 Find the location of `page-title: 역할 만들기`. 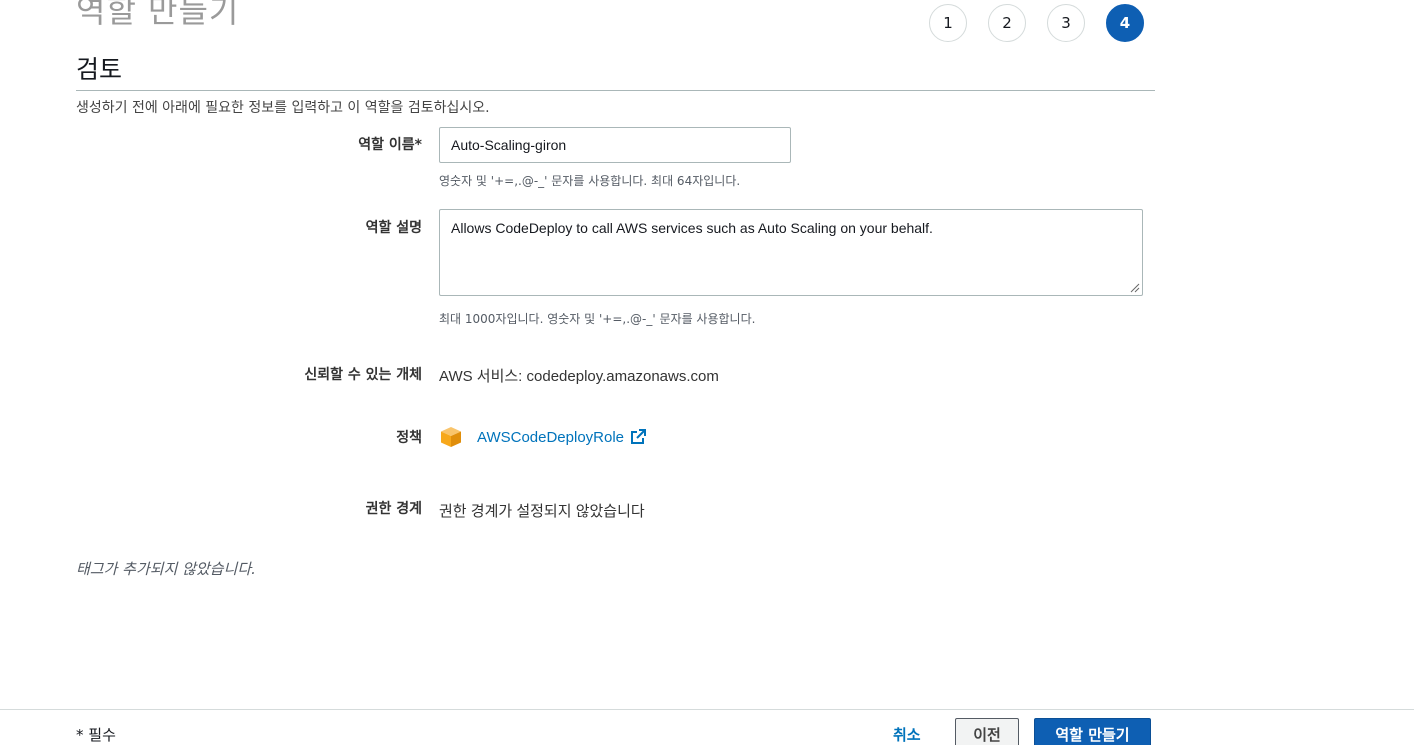

page-title: 역할 만들기 is located at coordinates (158, 15).